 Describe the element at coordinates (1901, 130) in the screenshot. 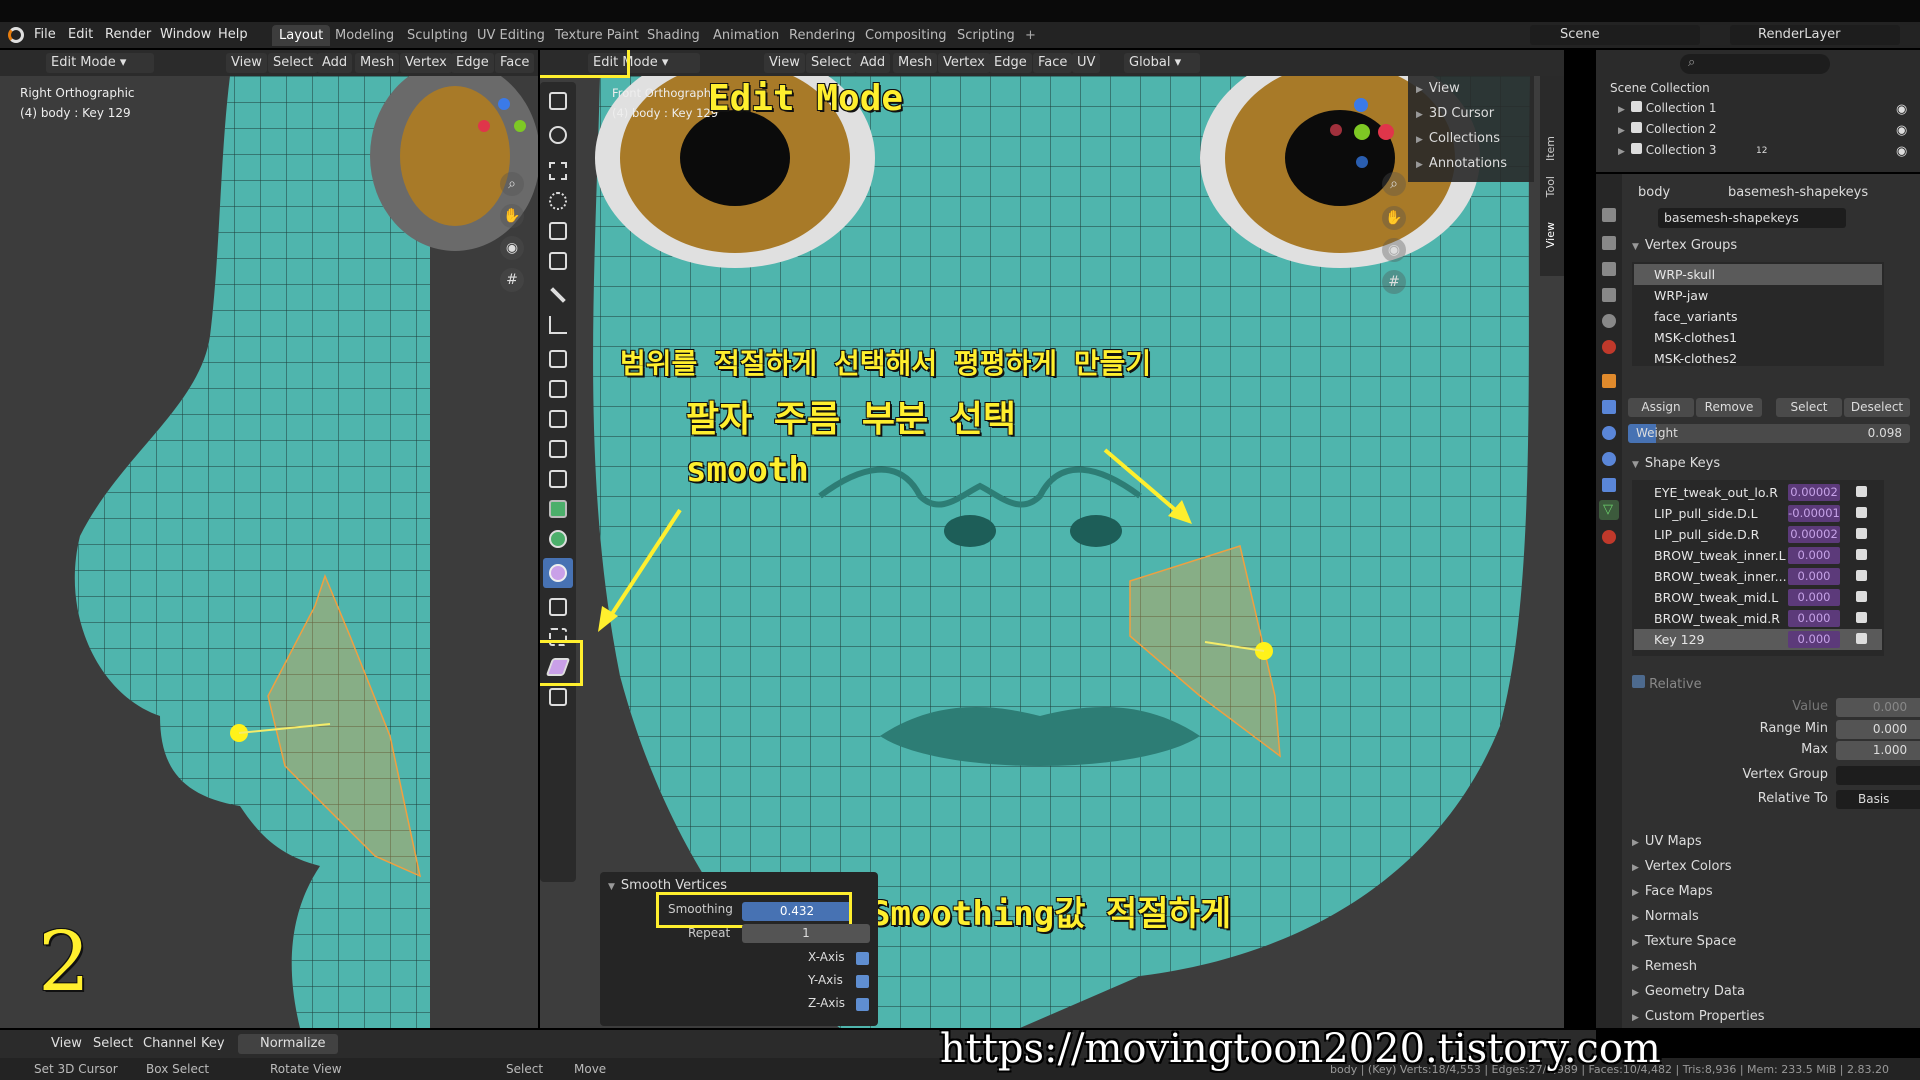

I see `eye-icon-2: ◉` at that location.